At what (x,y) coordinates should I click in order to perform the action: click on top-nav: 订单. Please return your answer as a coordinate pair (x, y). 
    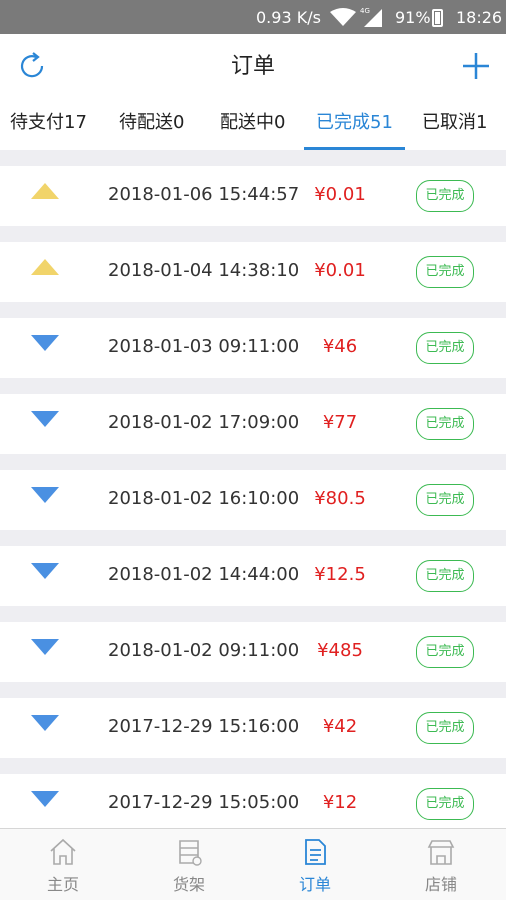
    Looking at the image, I should click on (253, 65).